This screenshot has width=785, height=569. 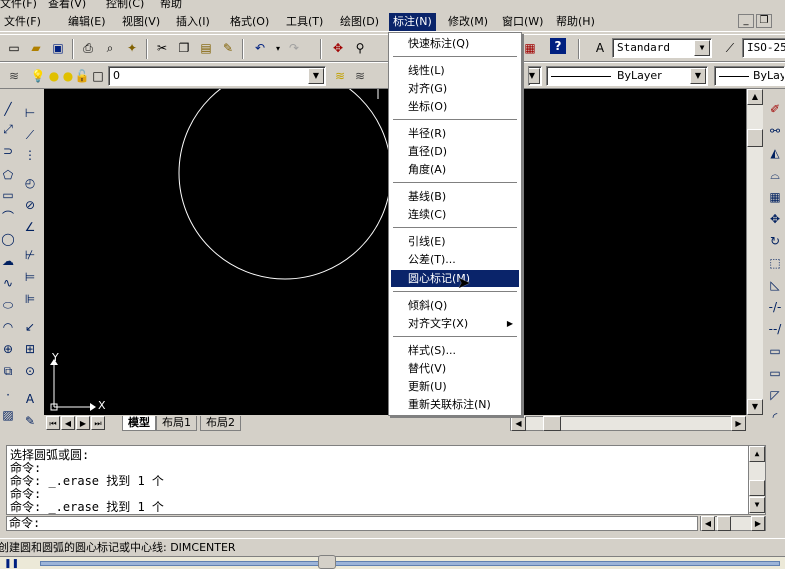 I want to click on ordinate-dimension-icon: ⋮, so click(x=30, y=155).